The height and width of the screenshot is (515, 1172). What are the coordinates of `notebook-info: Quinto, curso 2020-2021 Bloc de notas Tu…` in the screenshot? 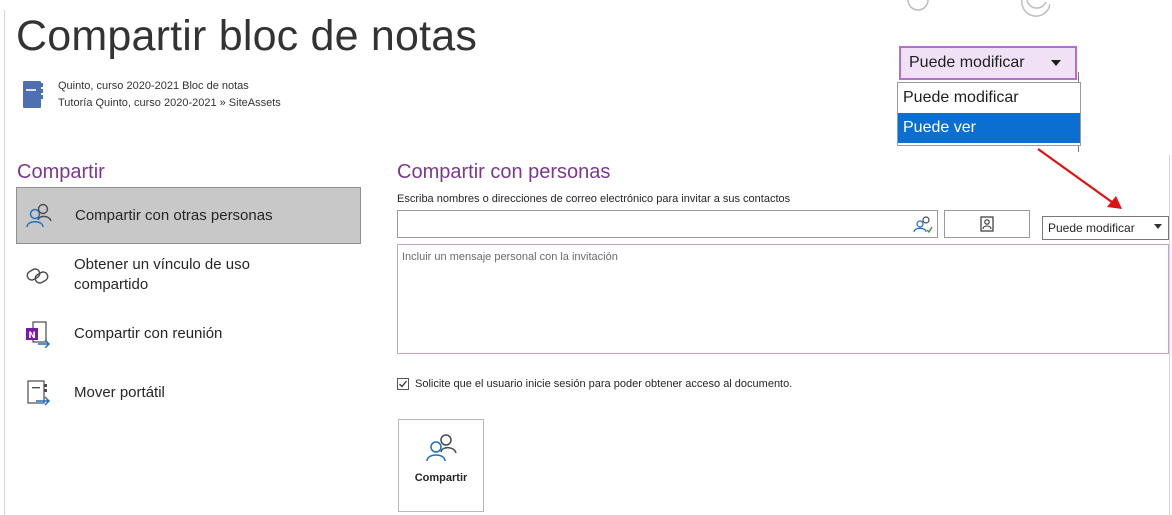 It's located at (151, 95).